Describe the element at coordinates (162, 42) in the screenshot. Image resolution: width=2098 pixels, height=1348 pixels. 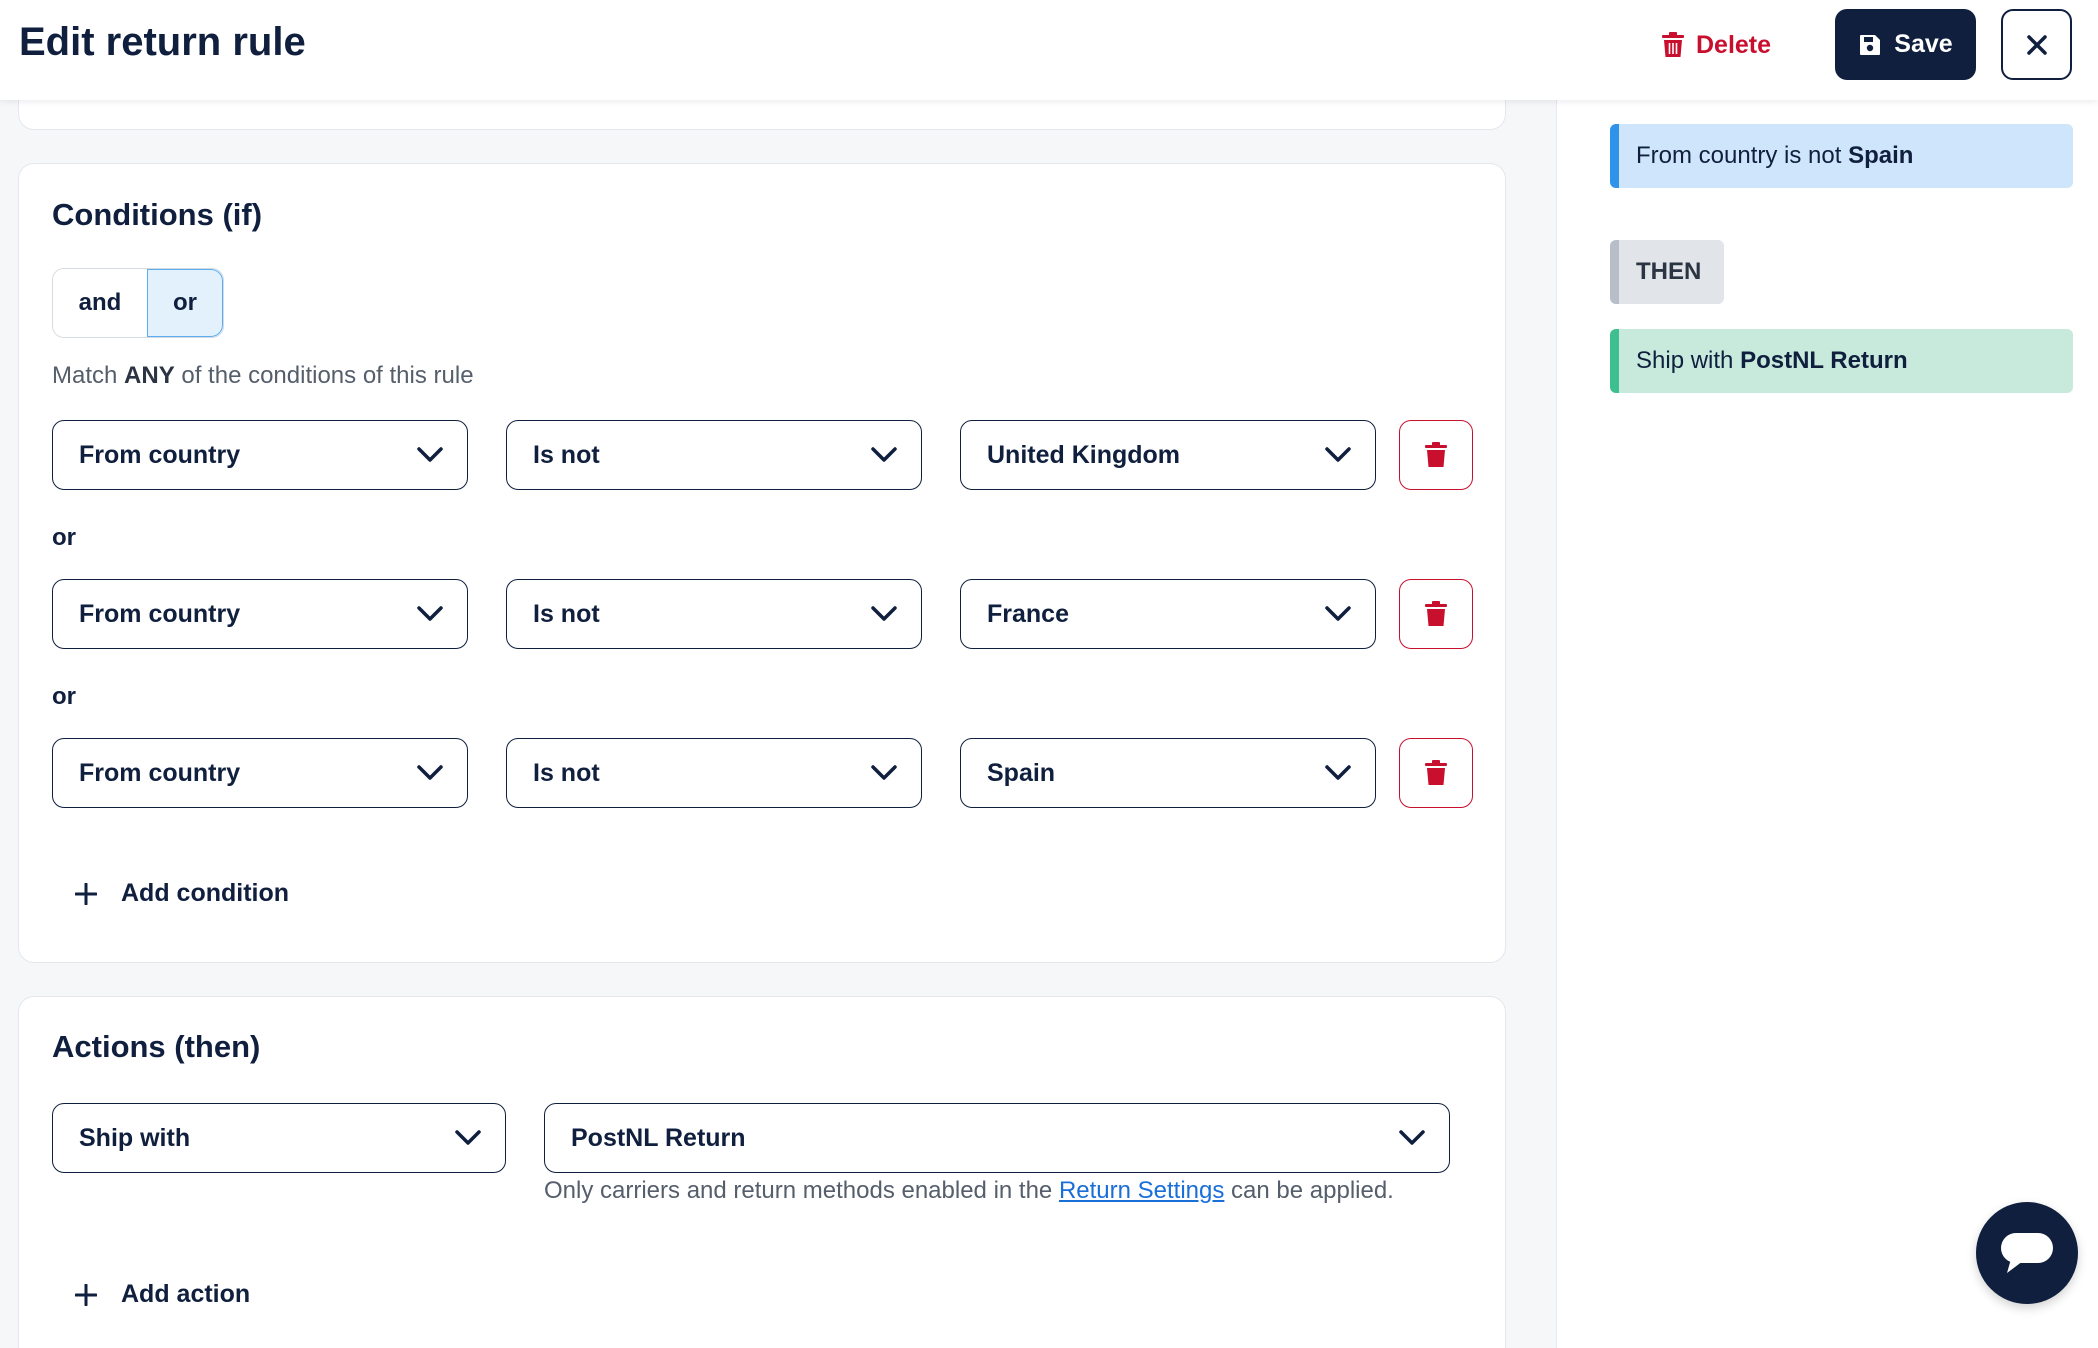
I see `page-title: Edit return rule` at that location.